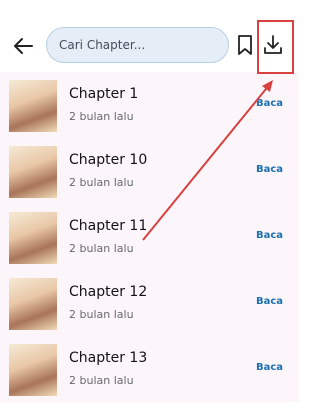 Image resolution: width=320 pixels, height=417 pixels. I want to click on download-highlight-box, so click(275, 47).